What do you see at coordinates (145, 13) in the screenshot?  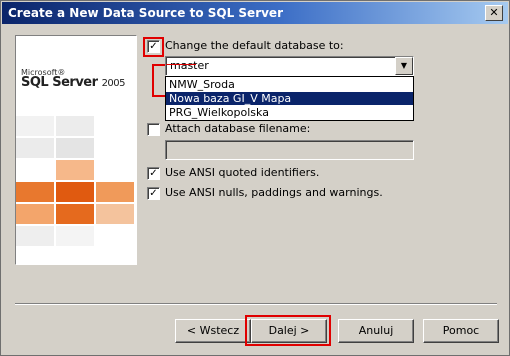 I see `window-title: Create a New Data Source to SQL Server` at bounding box center [145, 13].